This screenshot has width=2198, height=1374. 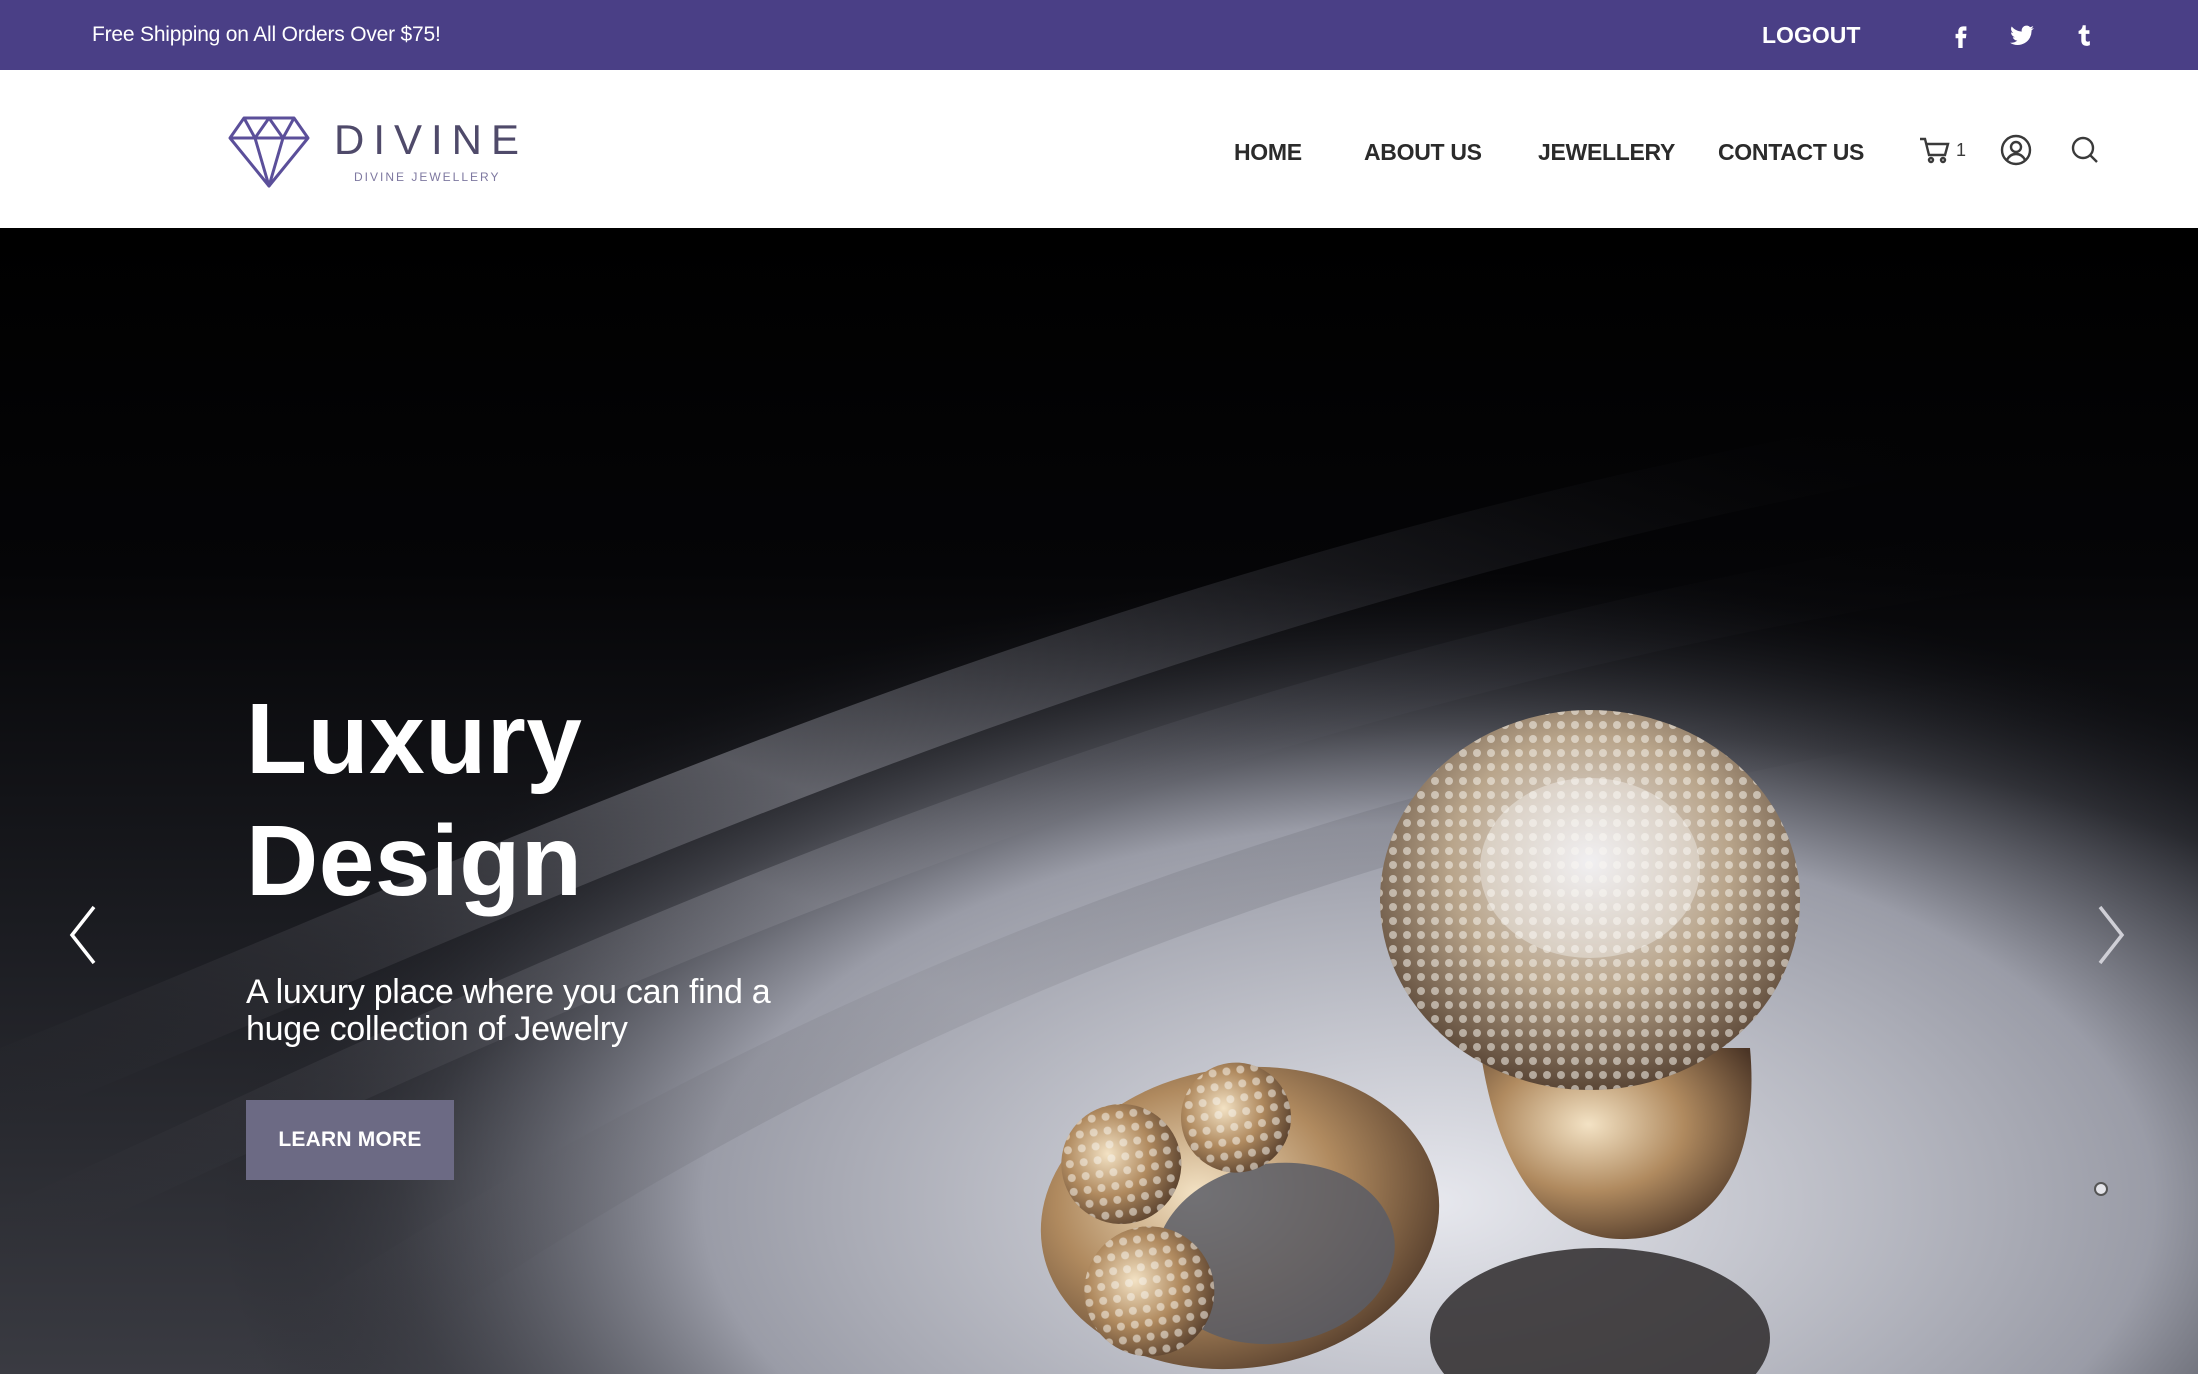 I want to click on chevron-right-icon, so click(x=2111, y=935).